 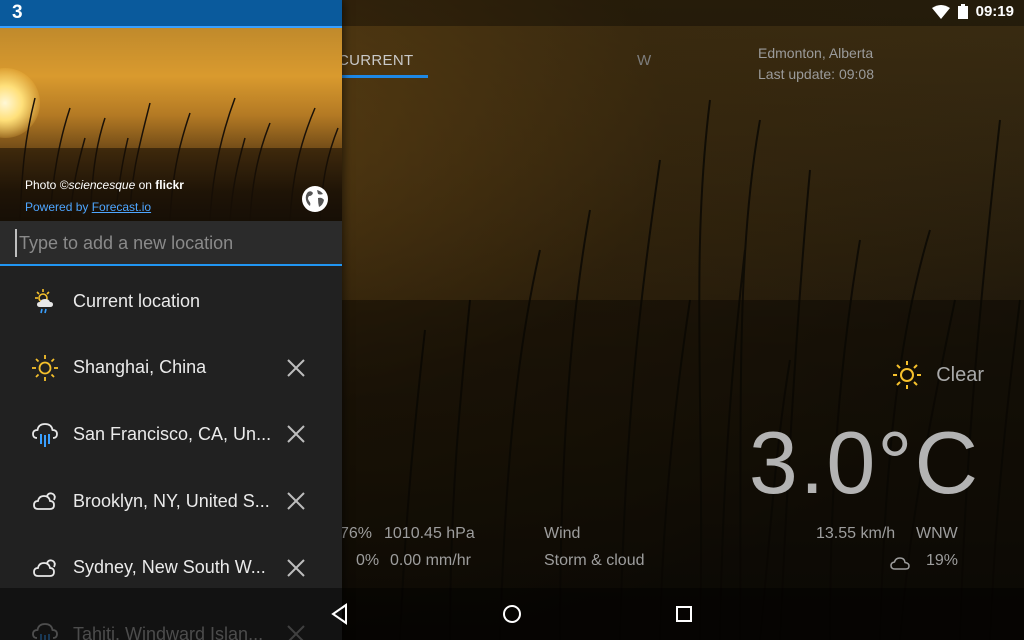 I want to click on location-item-shanghai: Shanghai, China, so click(x=171, y=368).